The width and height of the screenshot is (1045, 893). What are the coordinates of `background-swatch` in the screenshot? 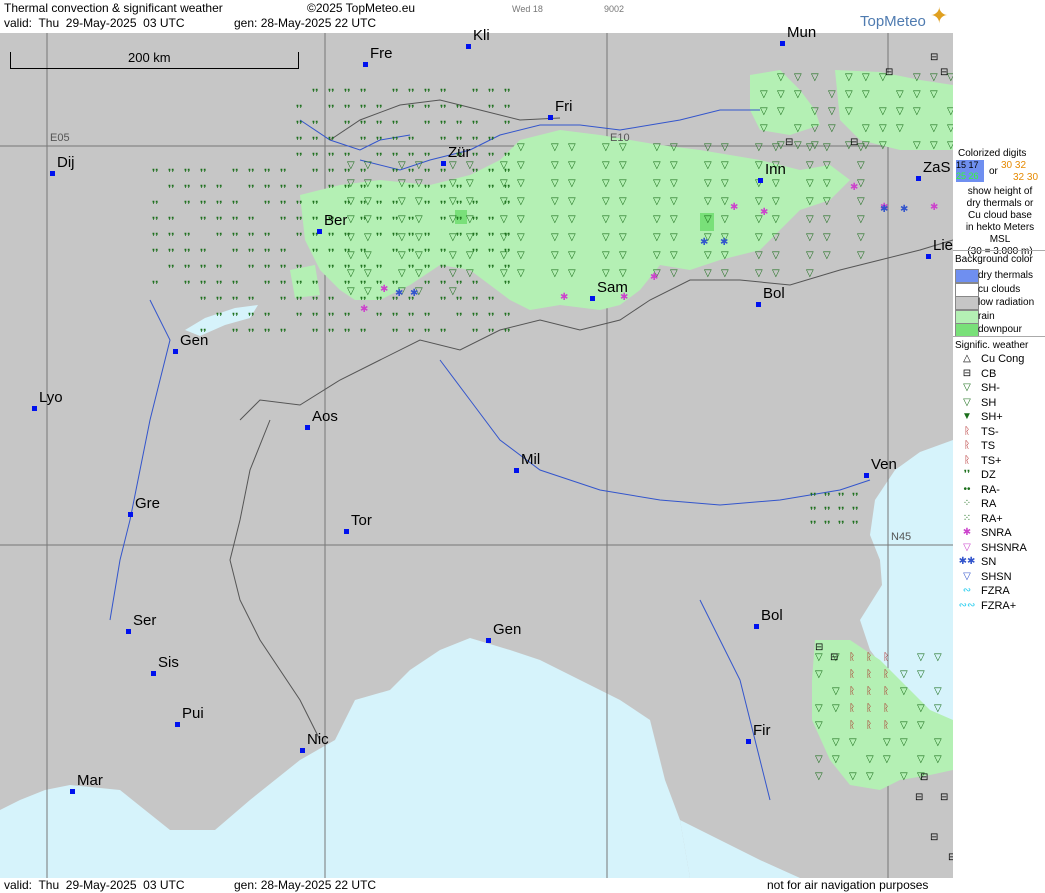 It's located at (967, 276).